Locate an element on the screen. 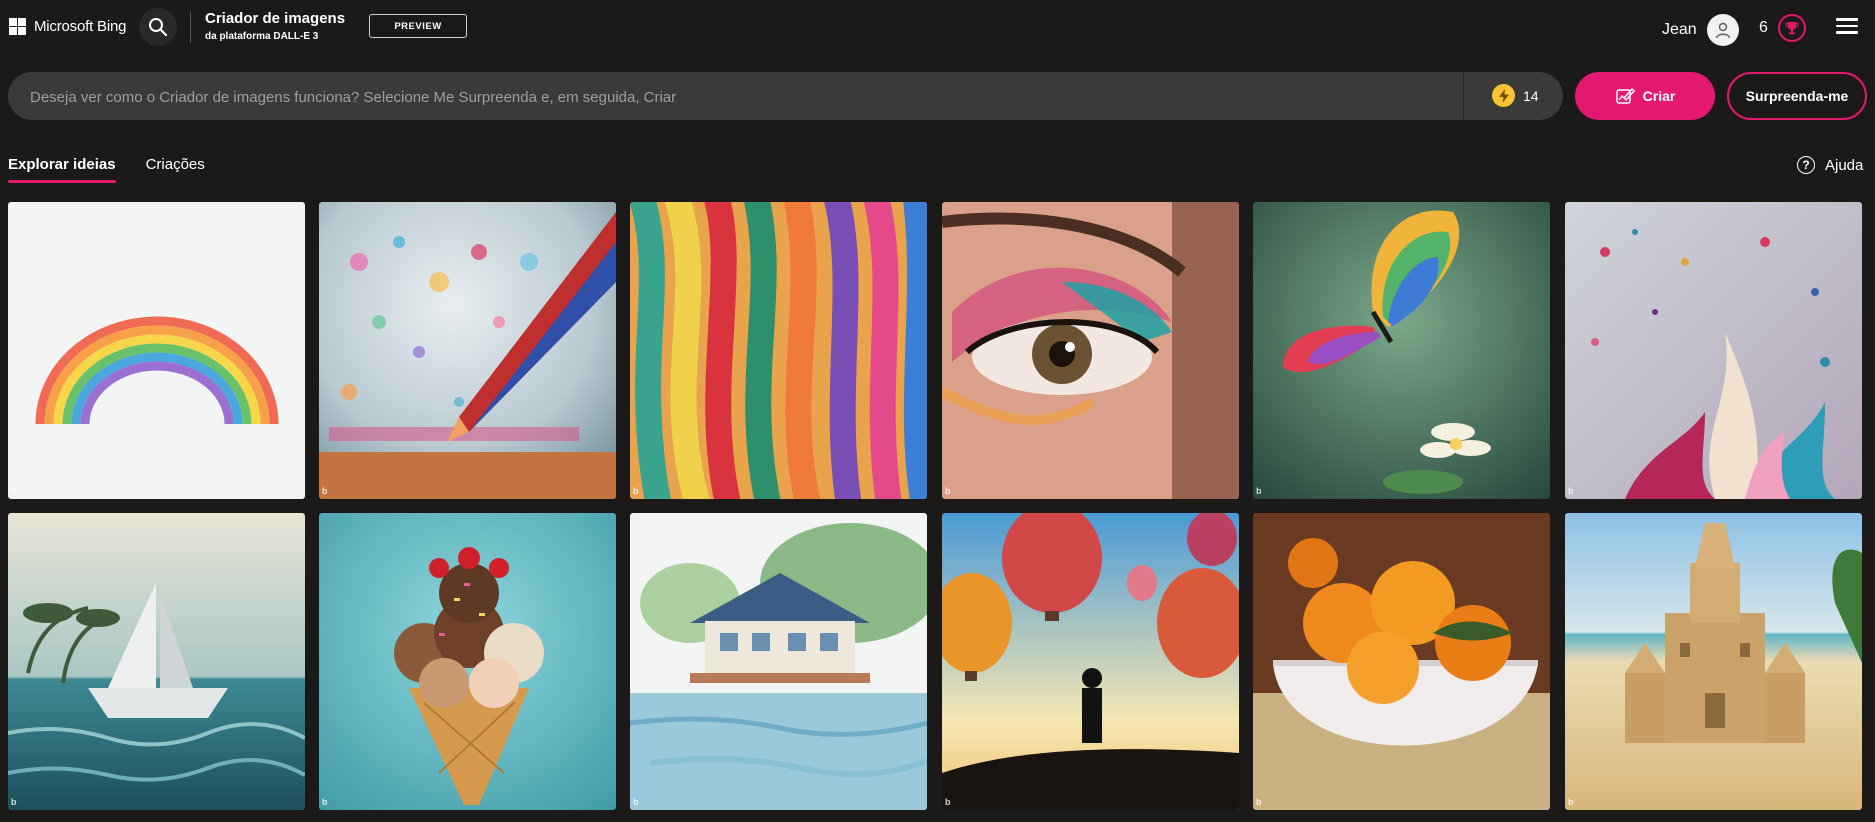 This screenshot has width=1875, height=822. rainbow-paper-image: b is located at coordinates (156, 350).